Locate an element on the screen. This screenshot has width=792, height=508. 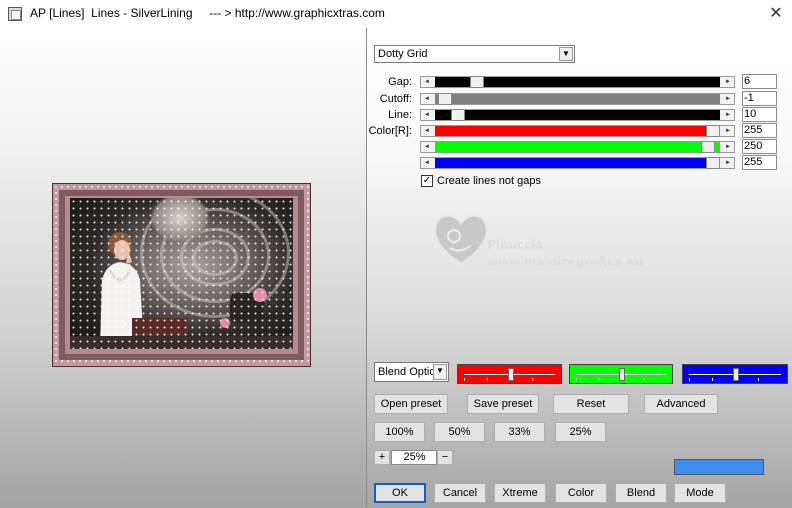
slider-1: ◄ ► is located at coordinates (577, 99).